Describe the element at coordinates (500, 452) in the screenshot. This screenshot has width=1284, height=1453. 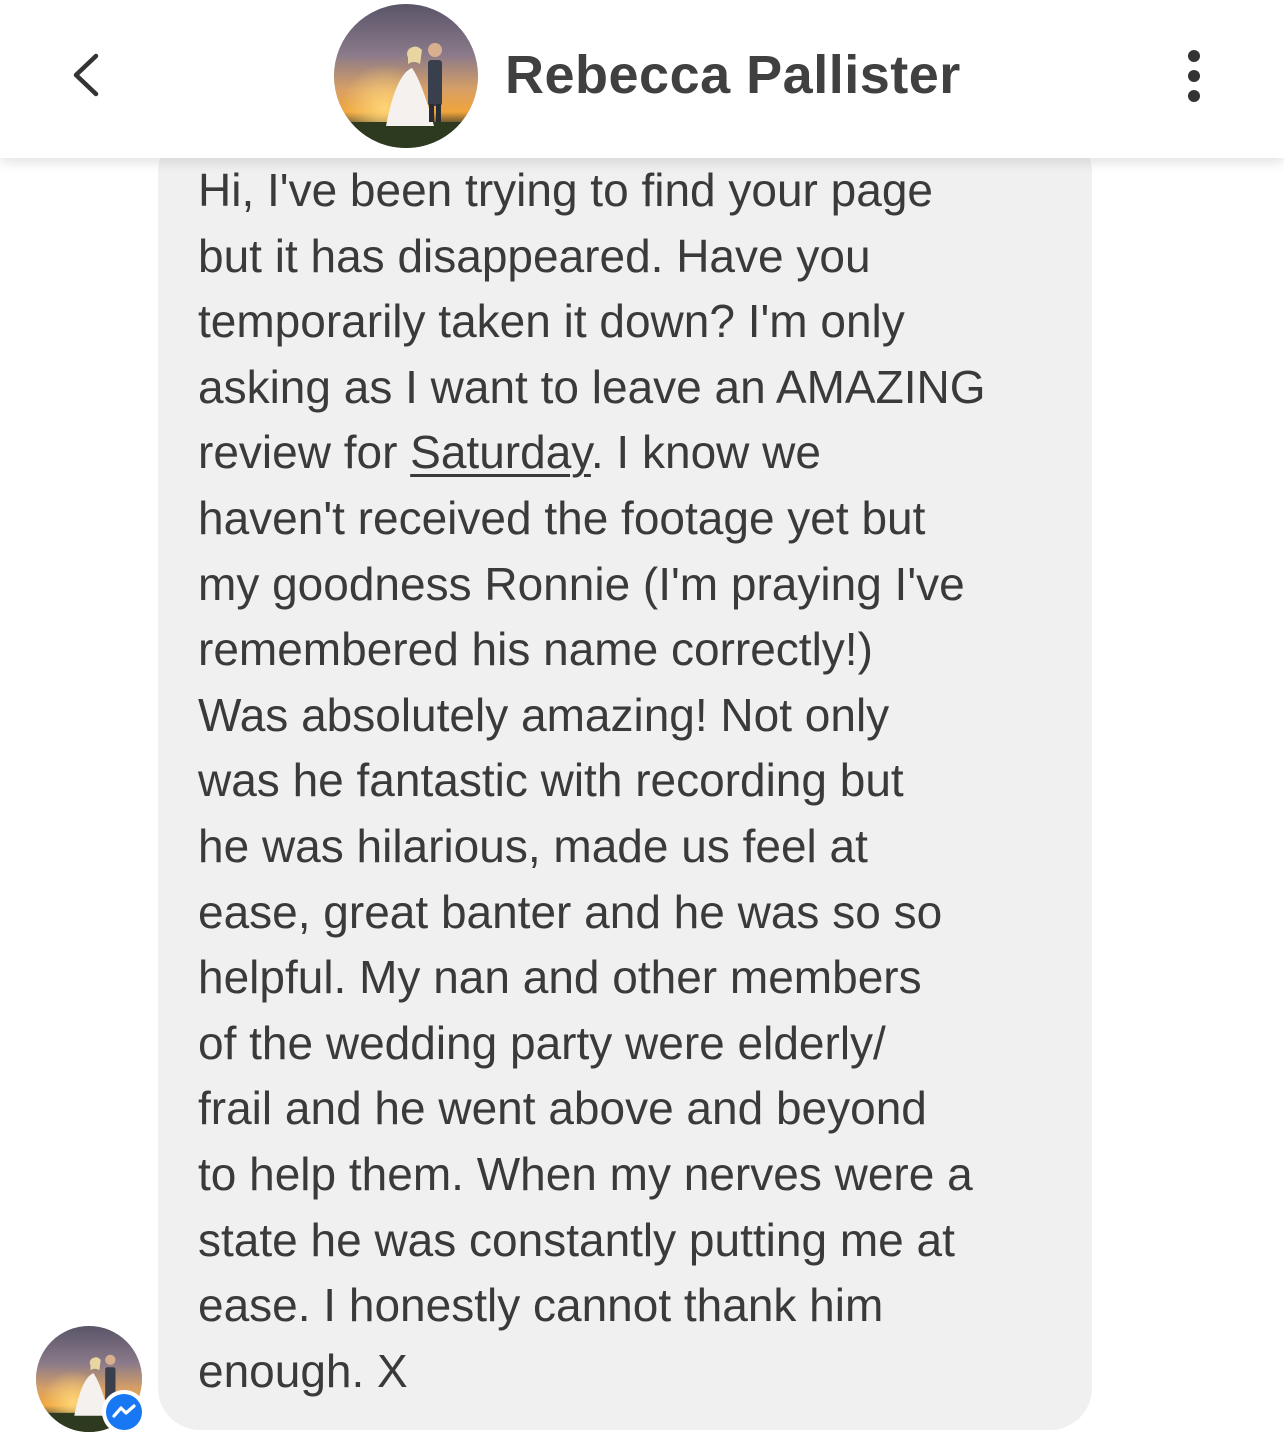
I see `date-link: Saturday` at that location.